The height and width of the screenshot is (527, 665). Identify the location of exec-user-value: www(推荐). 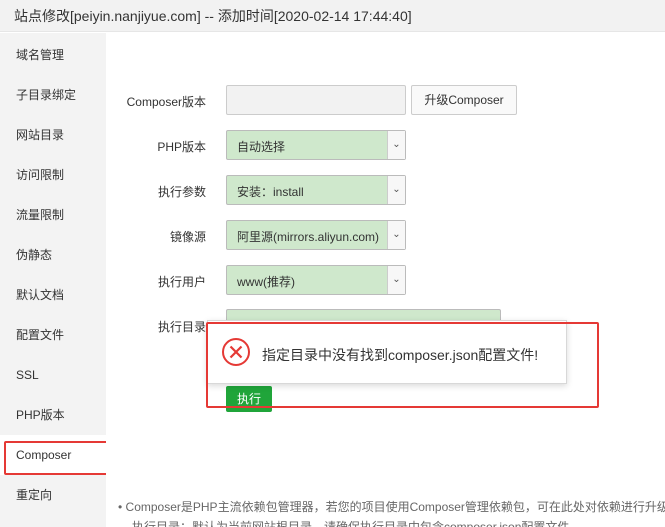
(266, 282).